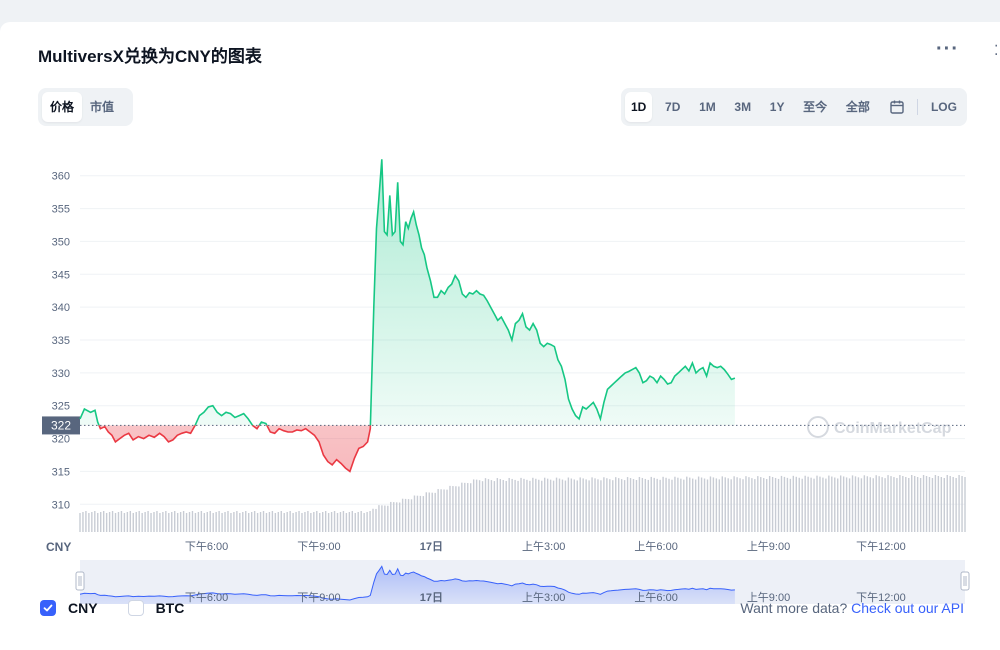 This screenshot has width=1000, height=650. I want to click on calendar-icon, so click(897, 107).